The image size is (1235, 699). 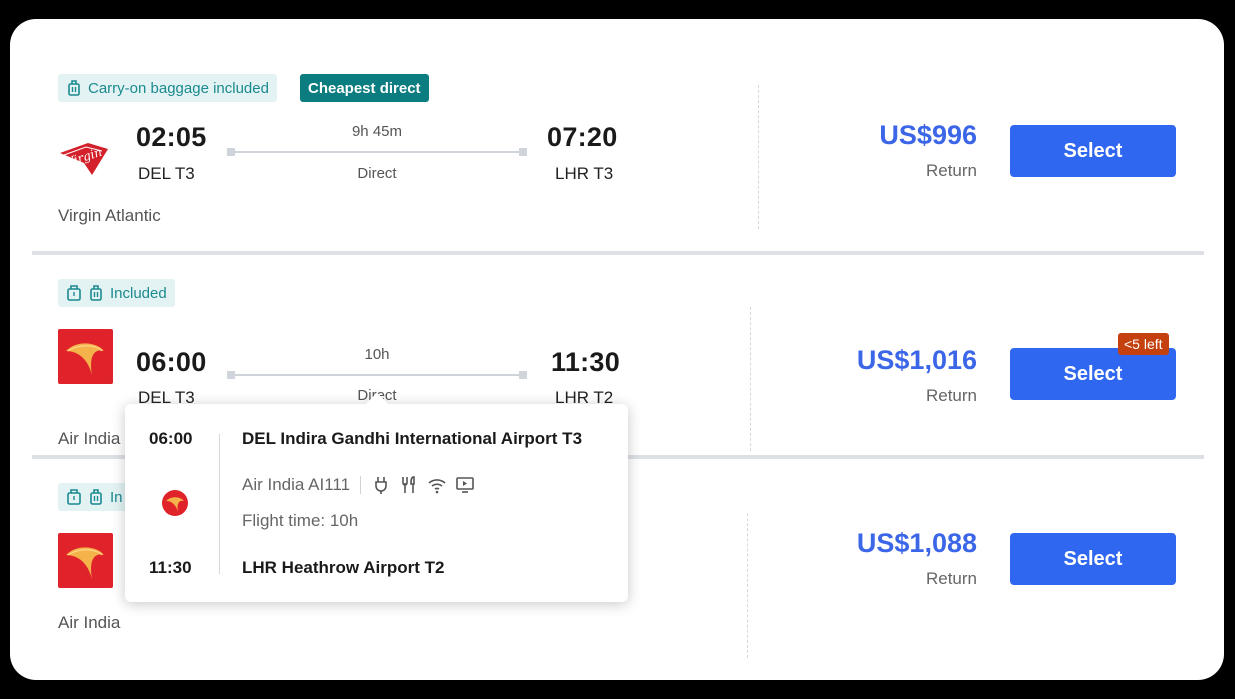 I want to click on badge-label: Included, so click(x=138, y=293).